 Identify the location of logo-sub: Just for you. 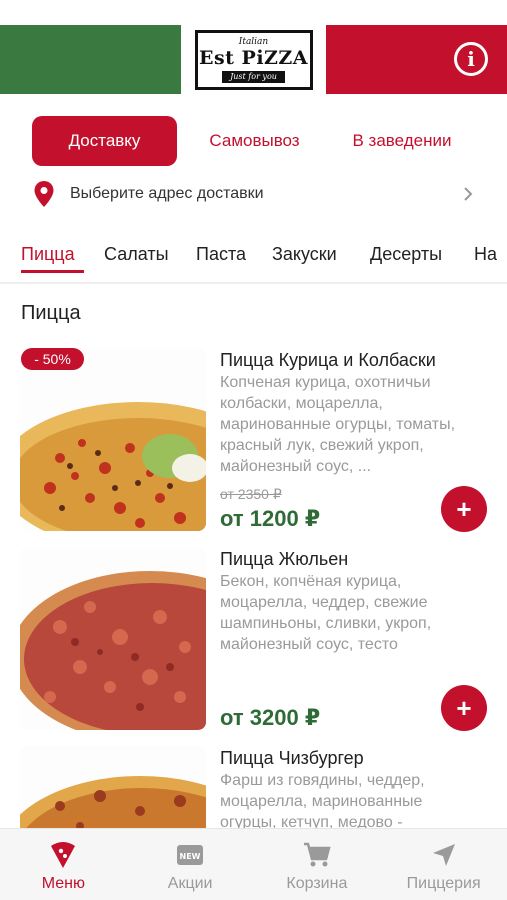
(253, 76).